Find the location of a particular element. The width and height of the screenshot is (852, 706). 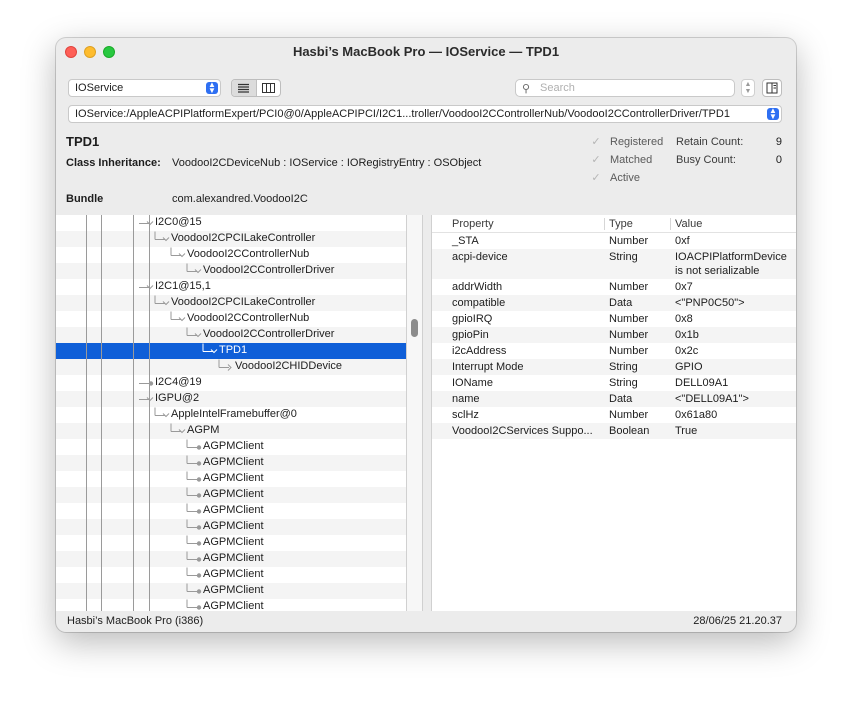

search-stepper: ▲ ▼ is located at coordinates (748, 88).